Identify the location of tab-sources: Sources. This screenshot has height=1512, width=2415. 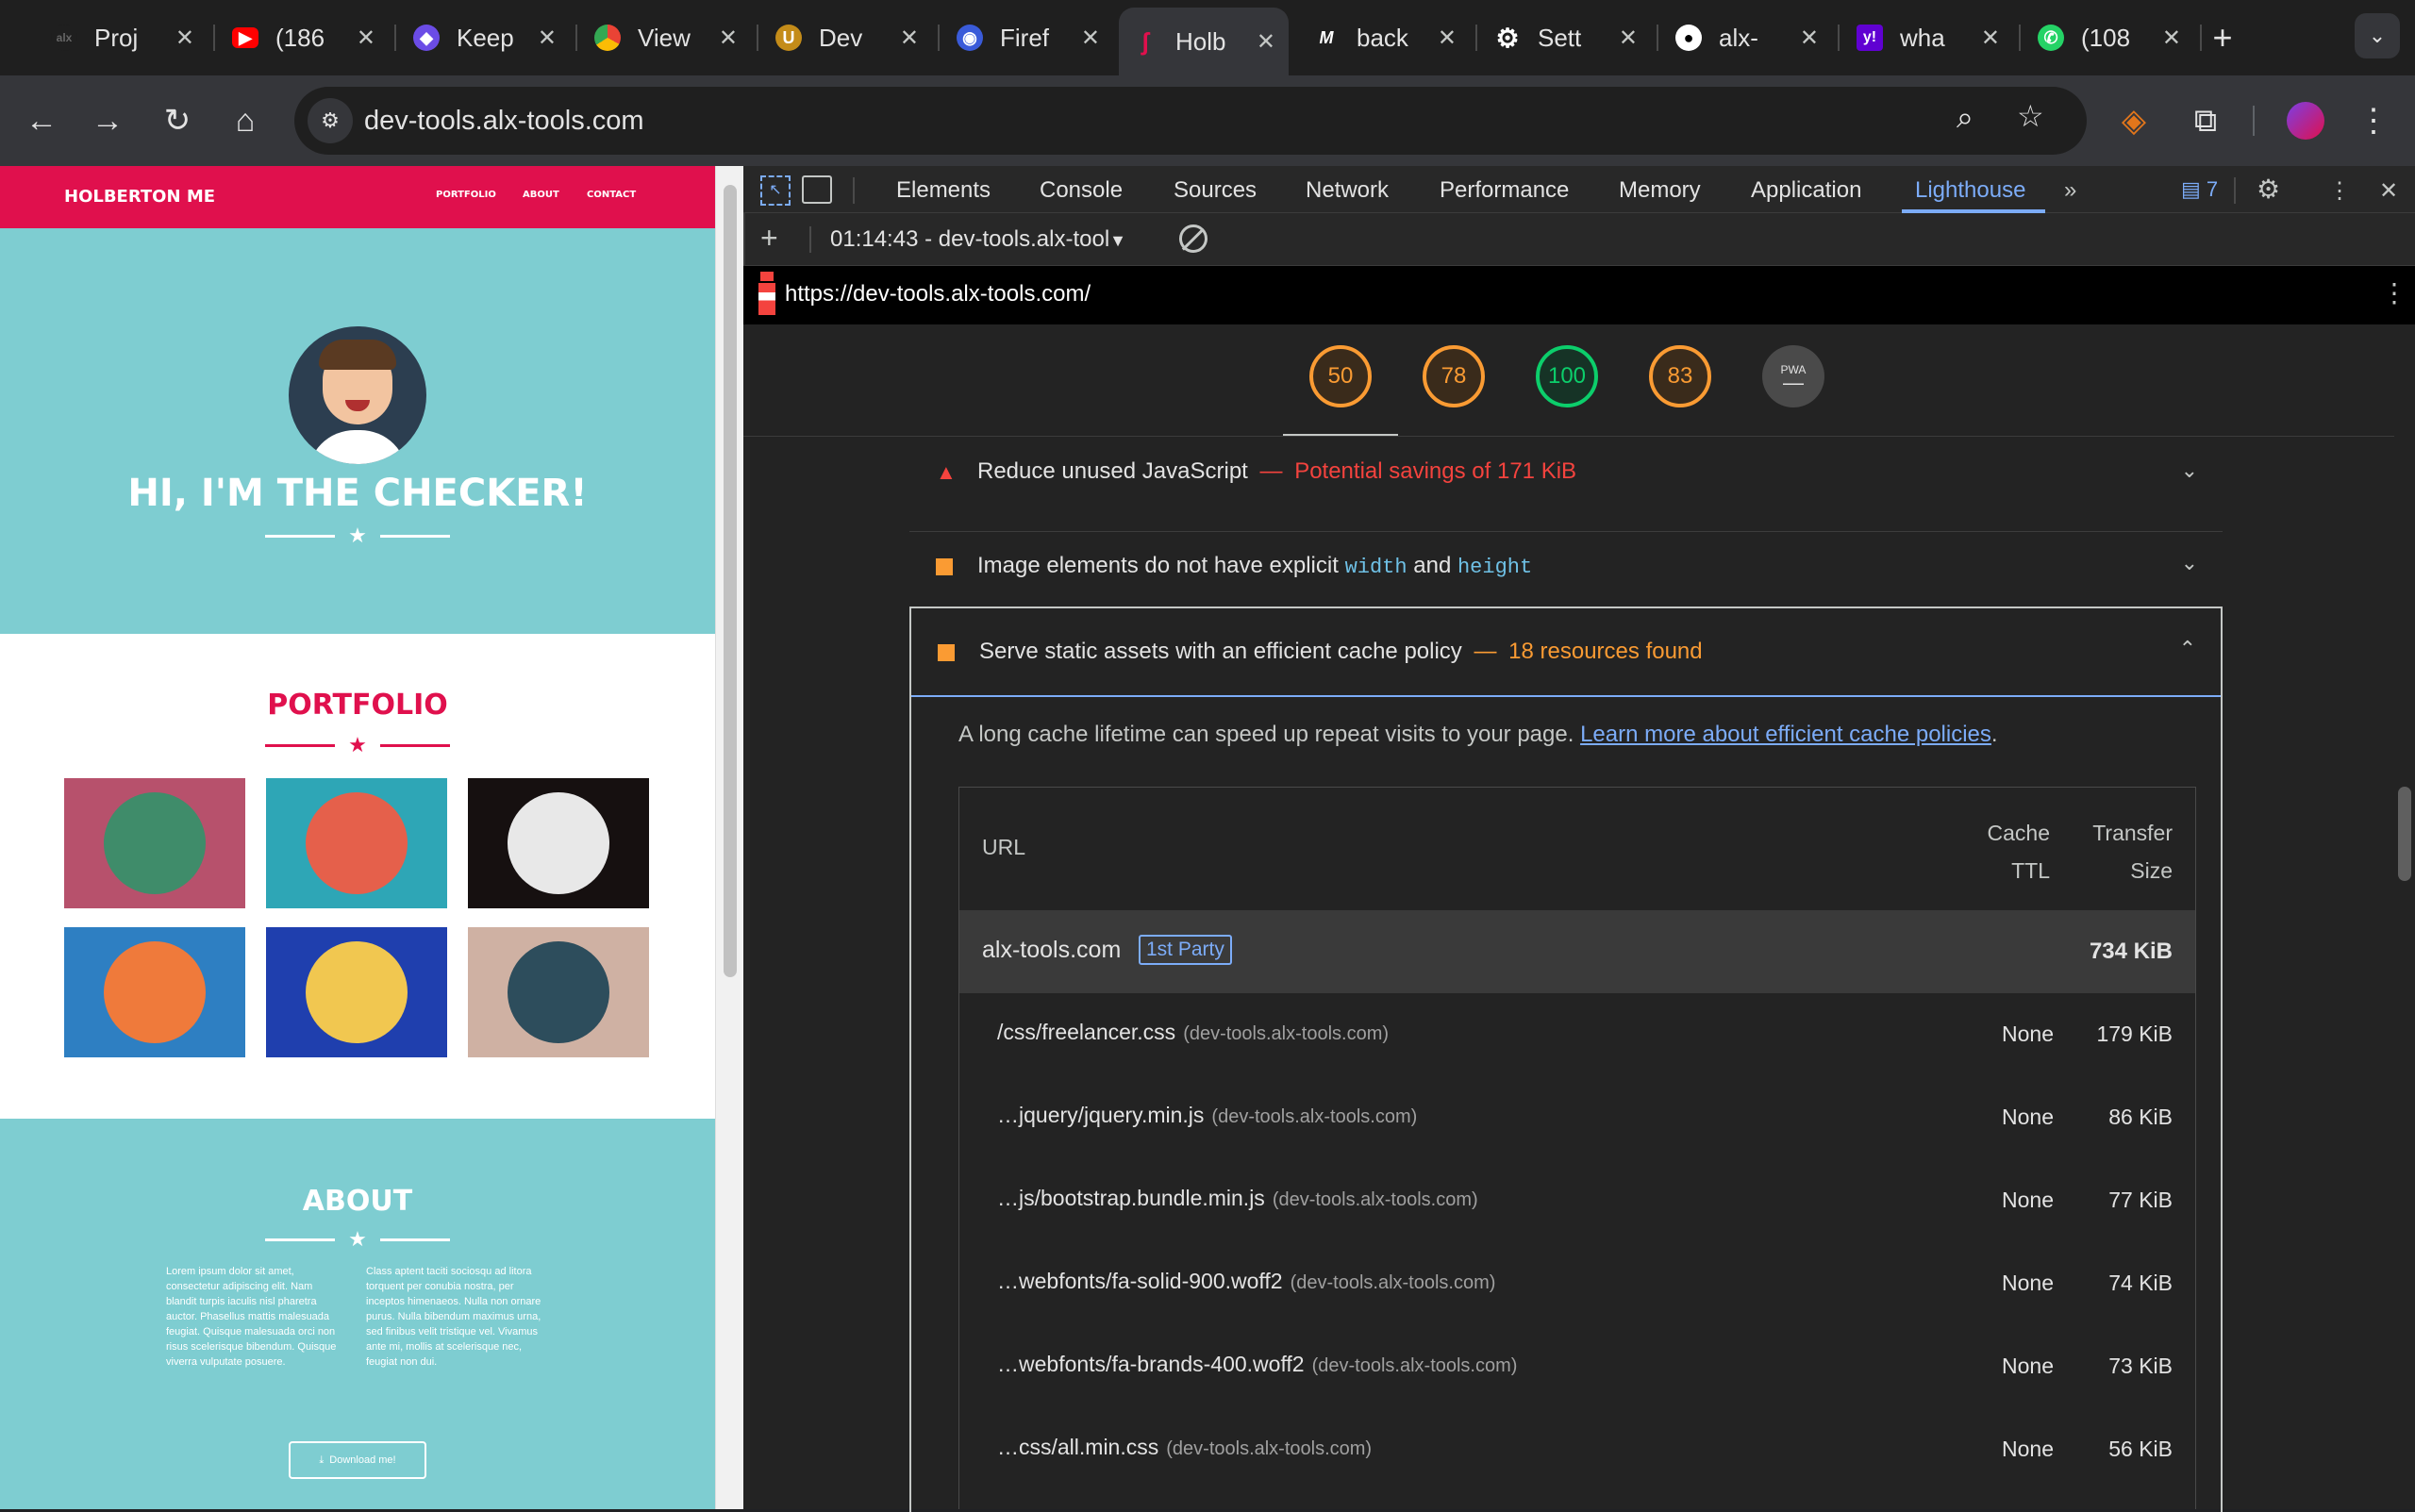
(1216, 190).